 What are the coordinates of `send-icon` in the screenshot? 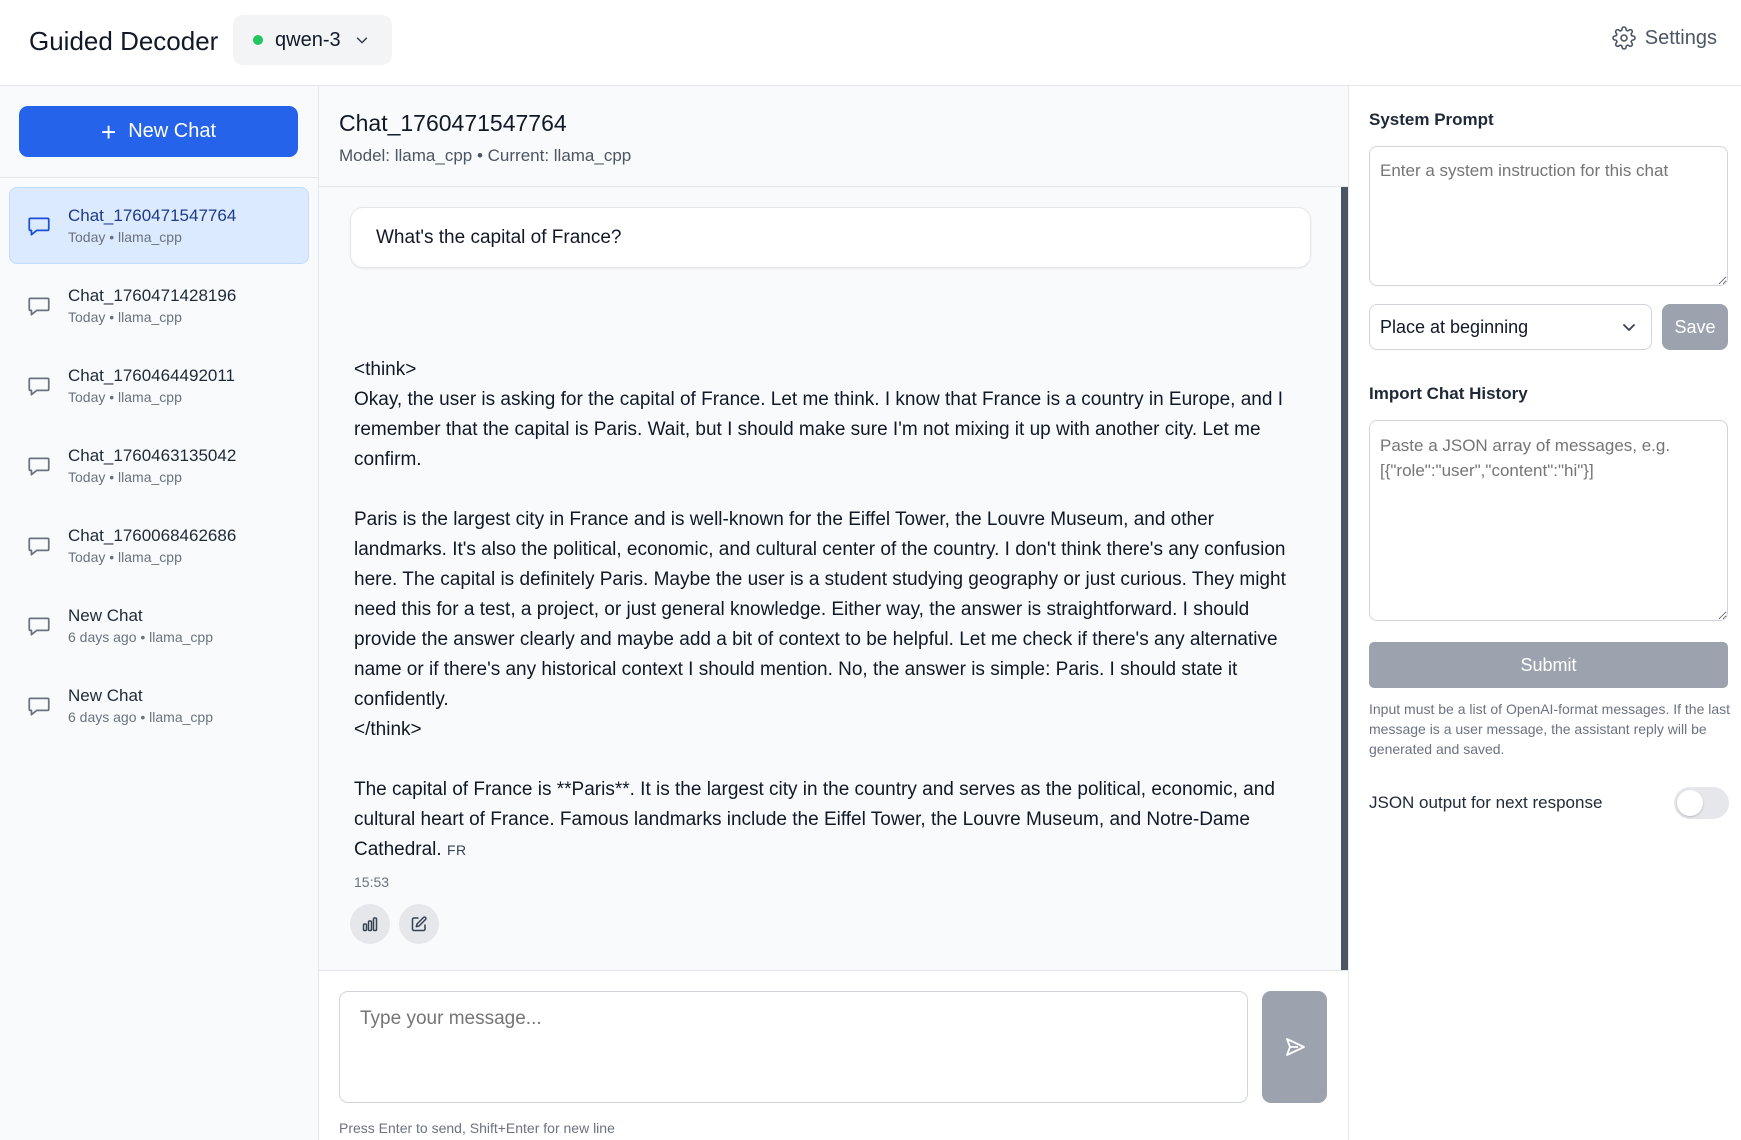 It's located at (1295, 1047).